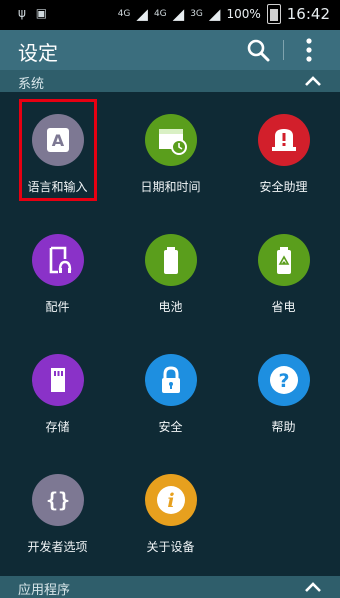  I want to click on tile-label: 安全助理, so click(283, 187).